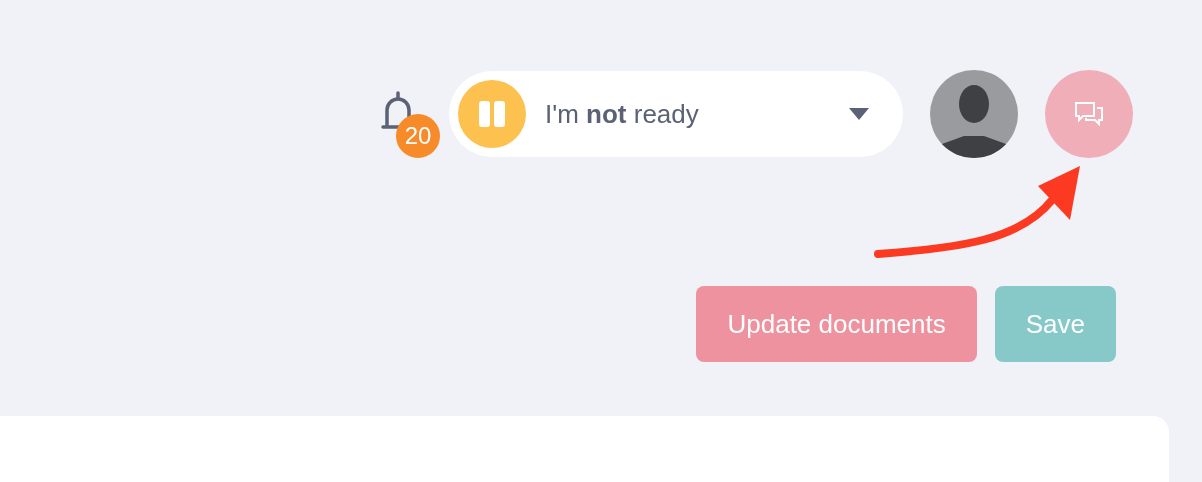 Image resolution: width=1202 pixels, height=482 pixels. What do you see at coordinates (676, 114) in the screenshot?
I see `status-dropdown: I'm not ready` at bounding box center [676, 114].